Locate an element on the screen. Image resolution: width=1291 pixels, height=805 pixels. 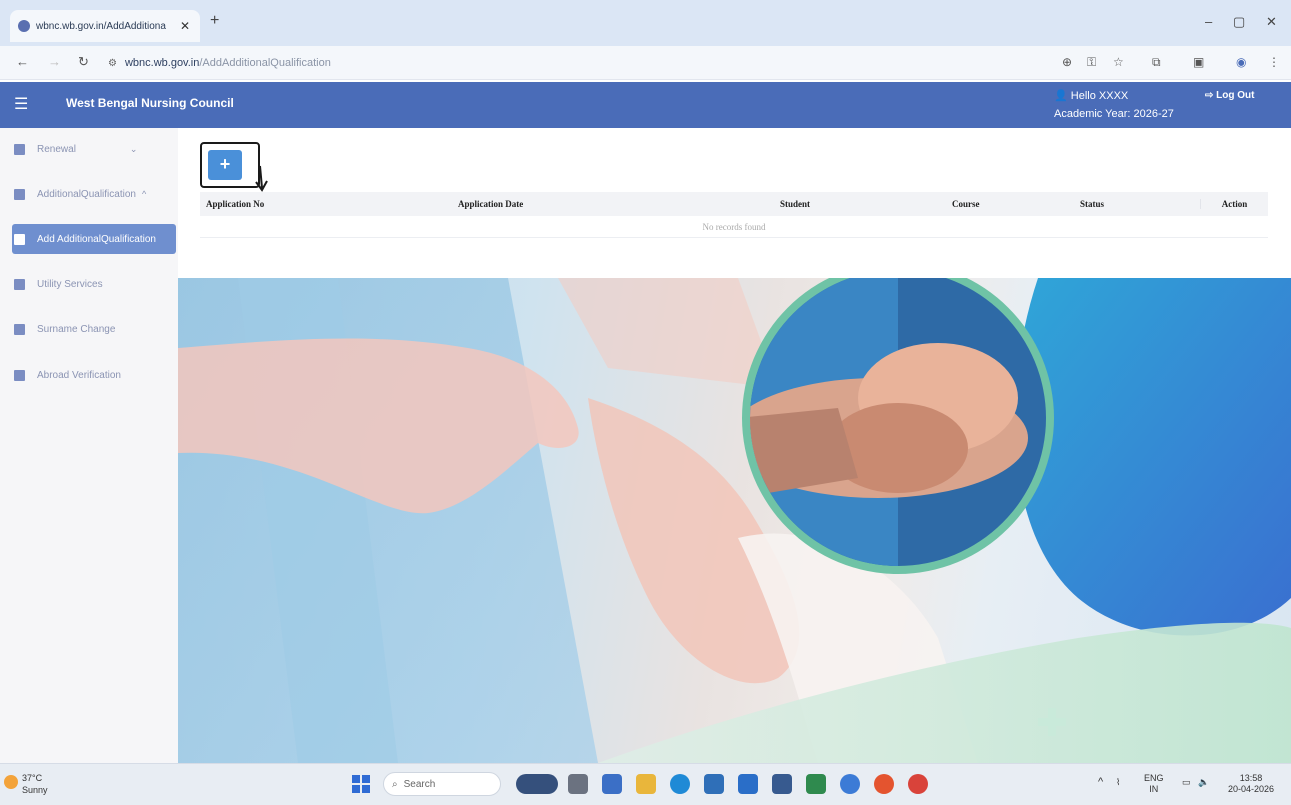
new-tab-button: + is located at coordinates (214, 21).